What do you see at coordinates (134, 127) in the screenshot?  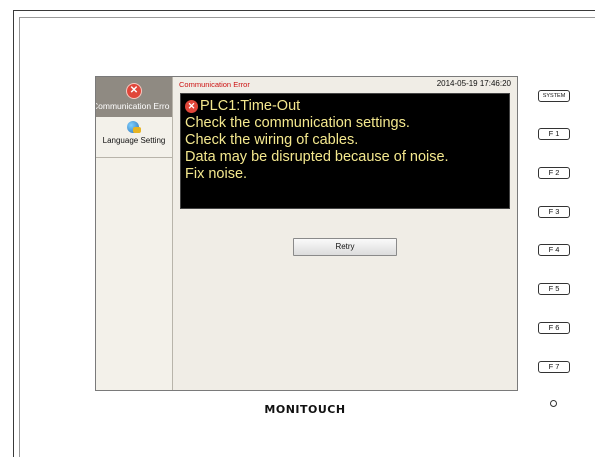 I see `globe-icon` at bounding box center [134, 127].